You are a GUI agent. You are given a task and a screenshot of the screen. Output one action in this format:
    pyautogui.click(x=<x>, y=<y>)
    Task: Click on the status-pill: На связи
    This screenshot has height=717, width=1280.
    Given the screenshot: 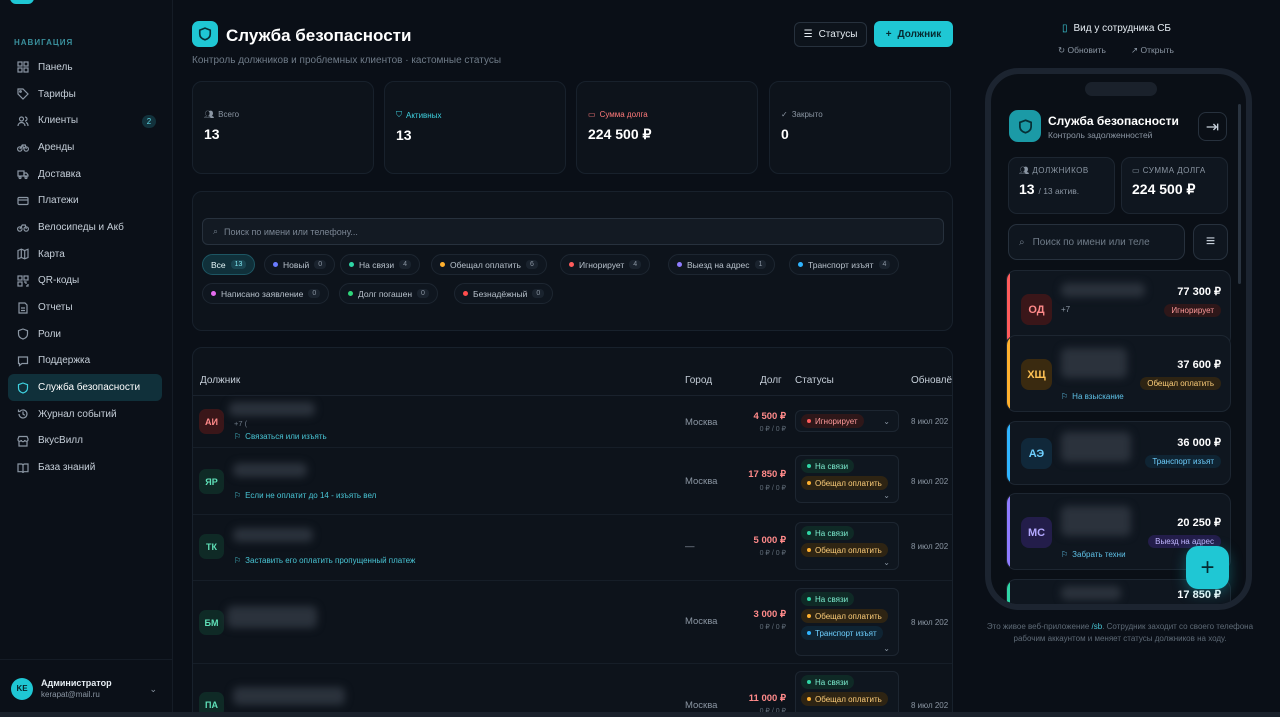 What is the action you would take?
    pyautogui.click(x=828, y=466)
    